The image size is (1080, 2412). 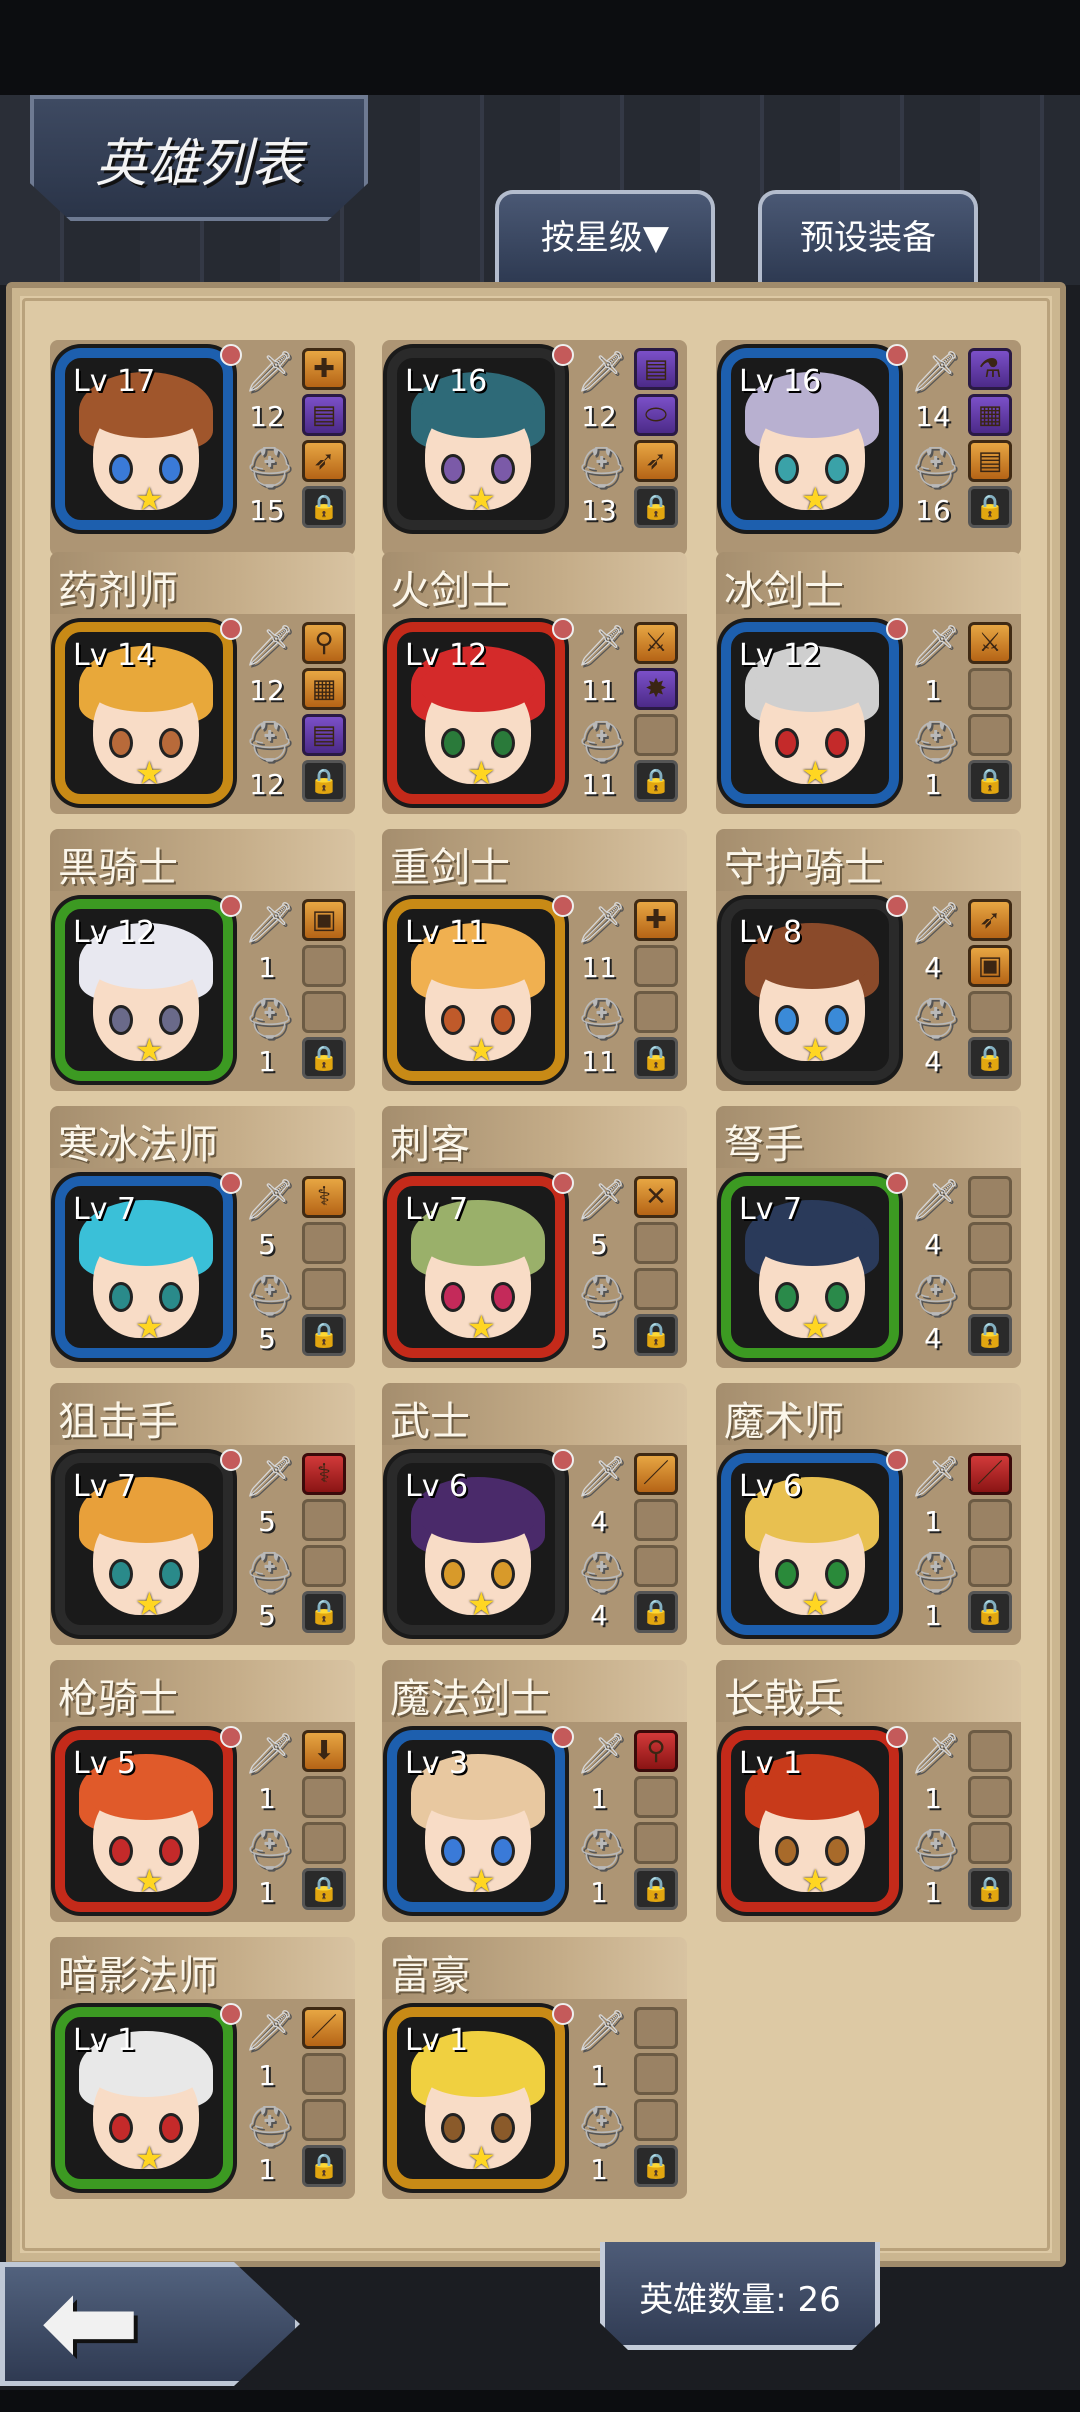 I want to click on equipment-slot: ▣, so click(x=324, y=920).